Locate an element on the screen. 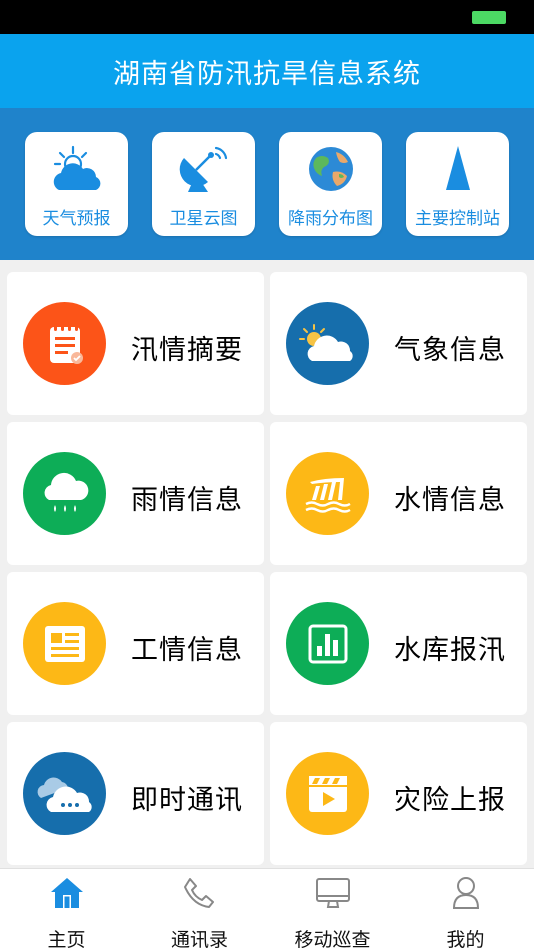 This screenshot has height=950, width=534. phone-icon is located at coordinates (200, 893).